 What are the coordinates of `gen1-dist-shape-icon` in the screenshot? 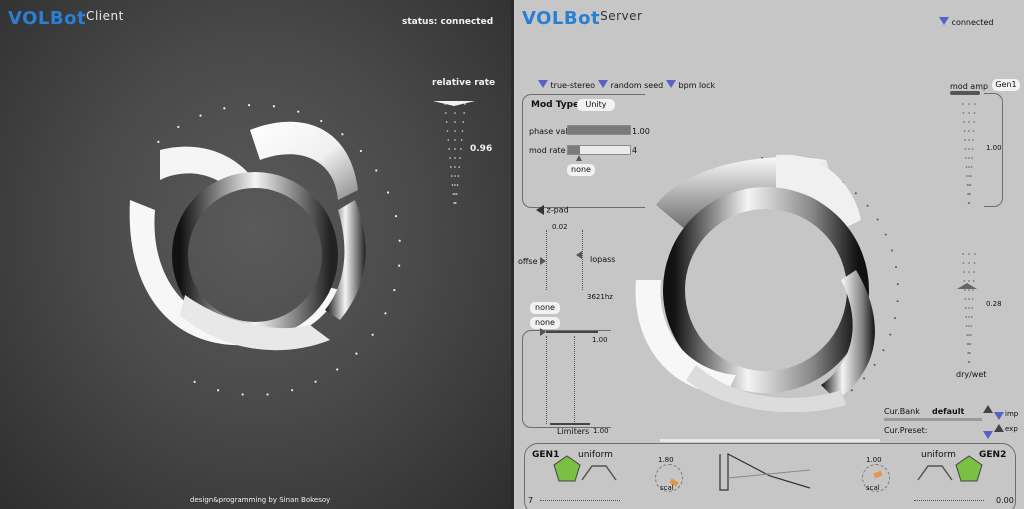 It's located at (599, 473).